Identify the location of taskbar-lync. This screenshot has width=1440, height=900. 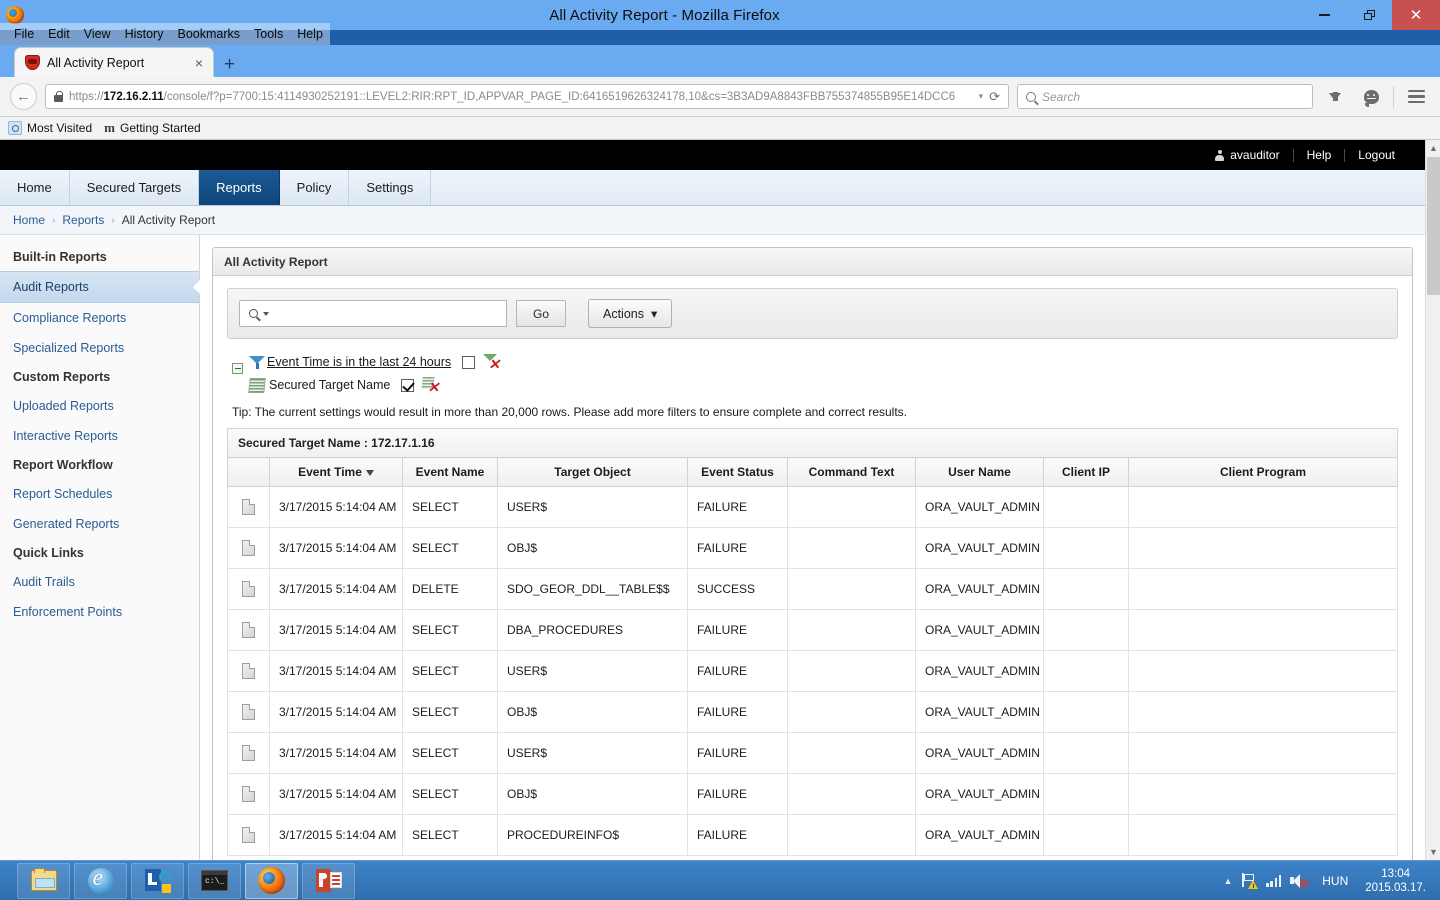
(157, 880).